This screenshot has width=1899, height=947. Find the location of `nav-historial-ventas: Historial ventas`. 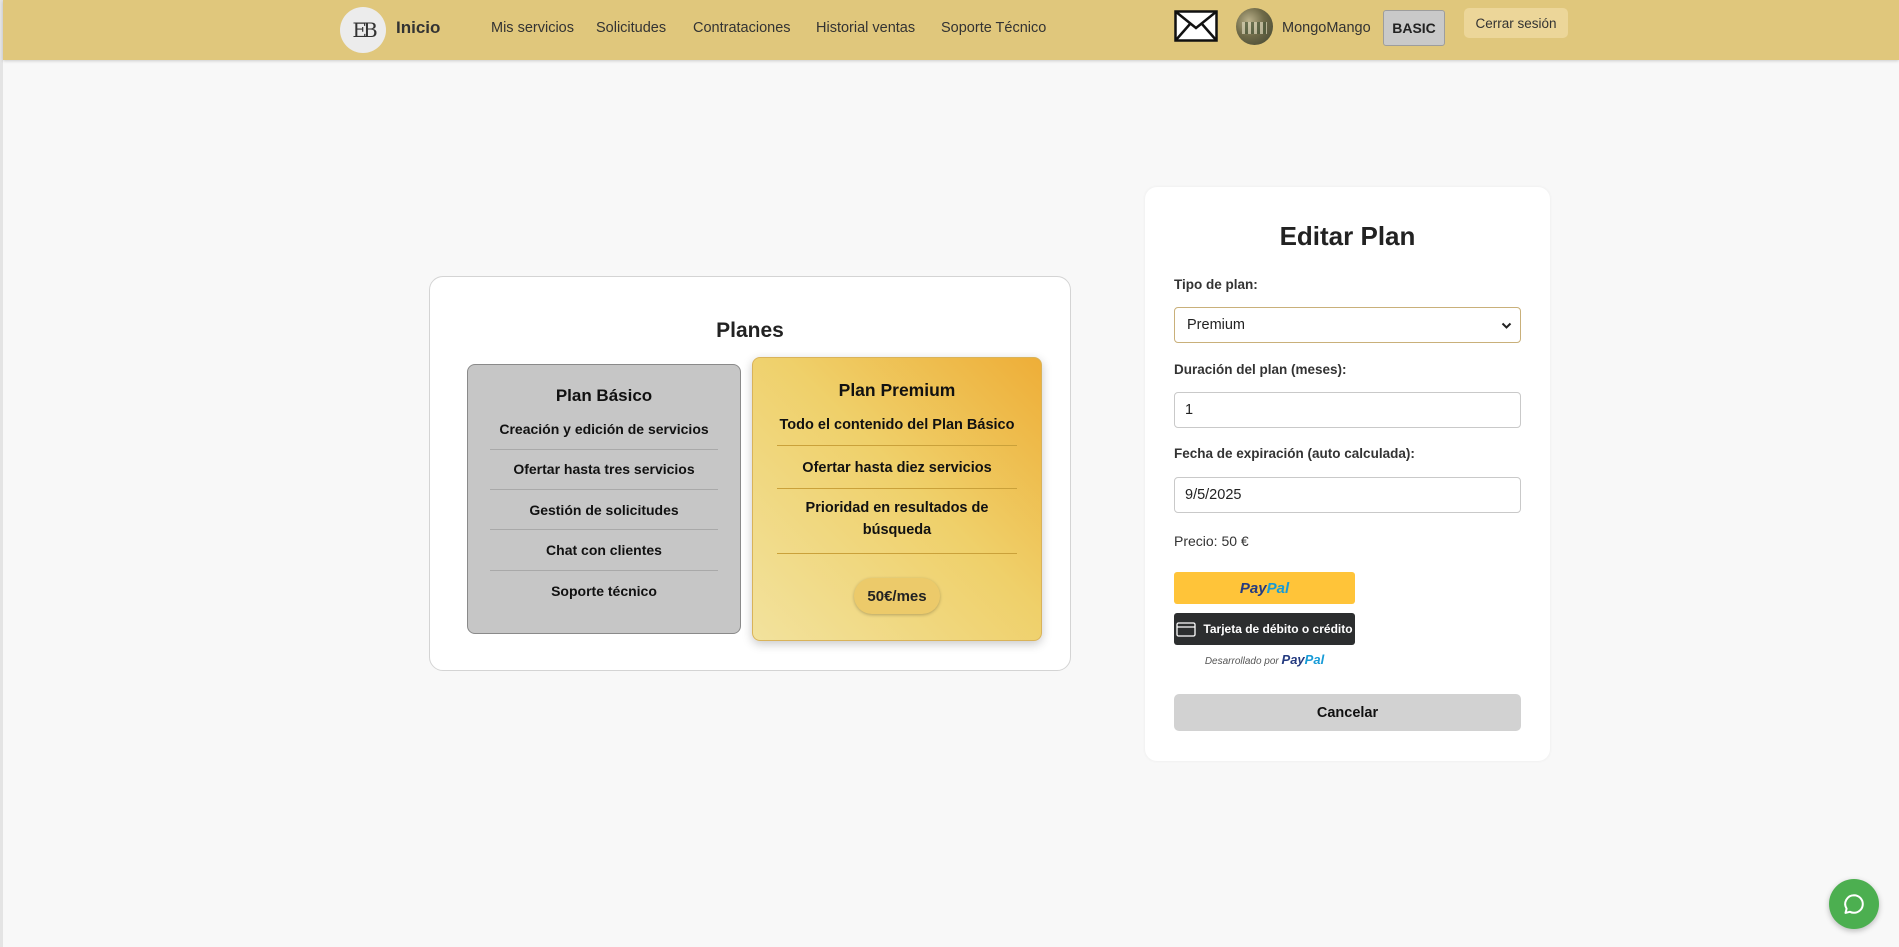

nav-historial-ventas: Historial ventas is located at coordinates (865, 28).